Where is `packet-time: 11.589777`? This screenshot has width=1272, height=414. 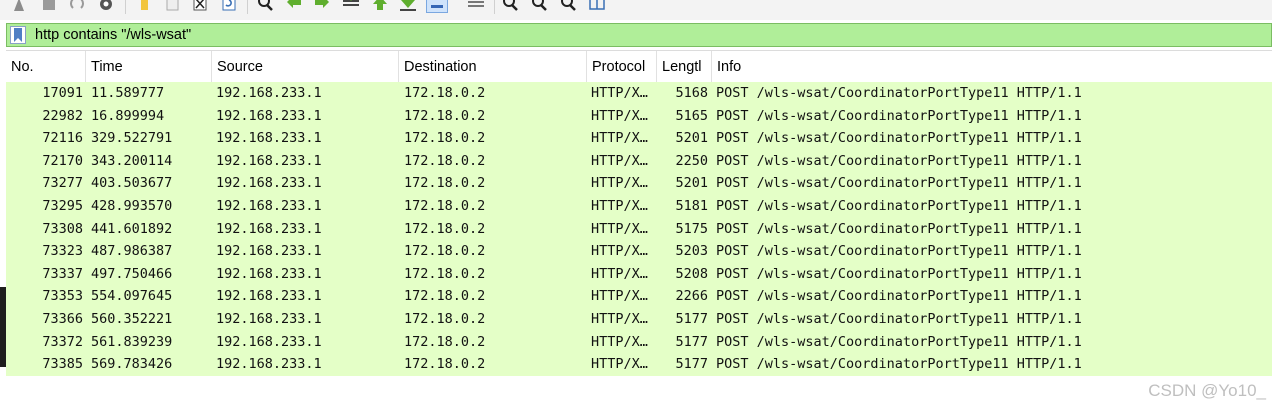 packet-time: 11.589777 is located at coordinates (128, 93).